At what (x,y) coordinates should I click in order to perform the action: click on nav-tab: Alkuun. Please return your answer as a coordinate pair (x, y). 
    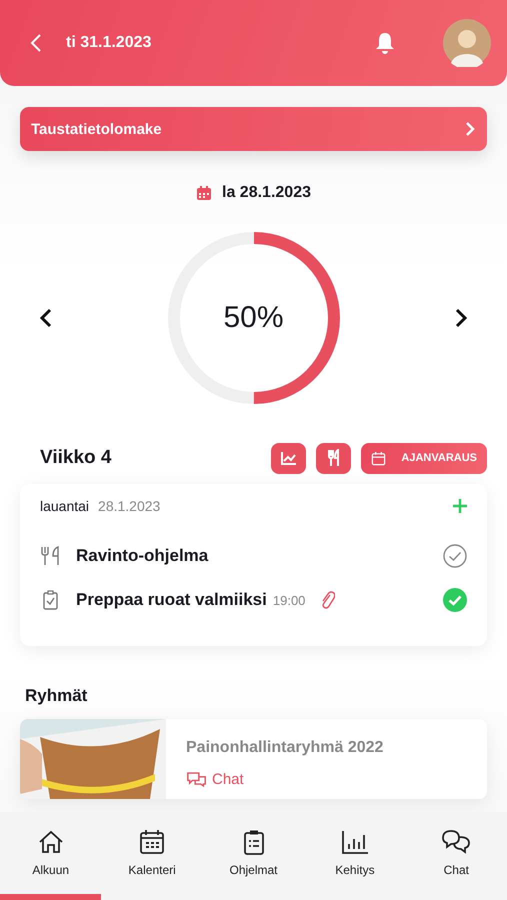
    Looking at the image, I should click on (51, 856).